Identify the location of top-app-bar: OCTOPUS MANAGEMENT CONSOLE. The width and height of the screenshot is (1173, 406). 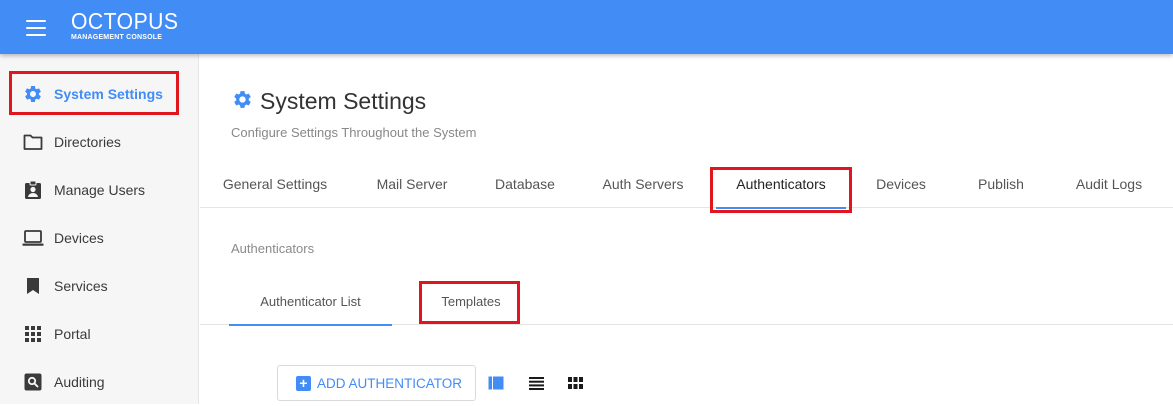
(586, 27).